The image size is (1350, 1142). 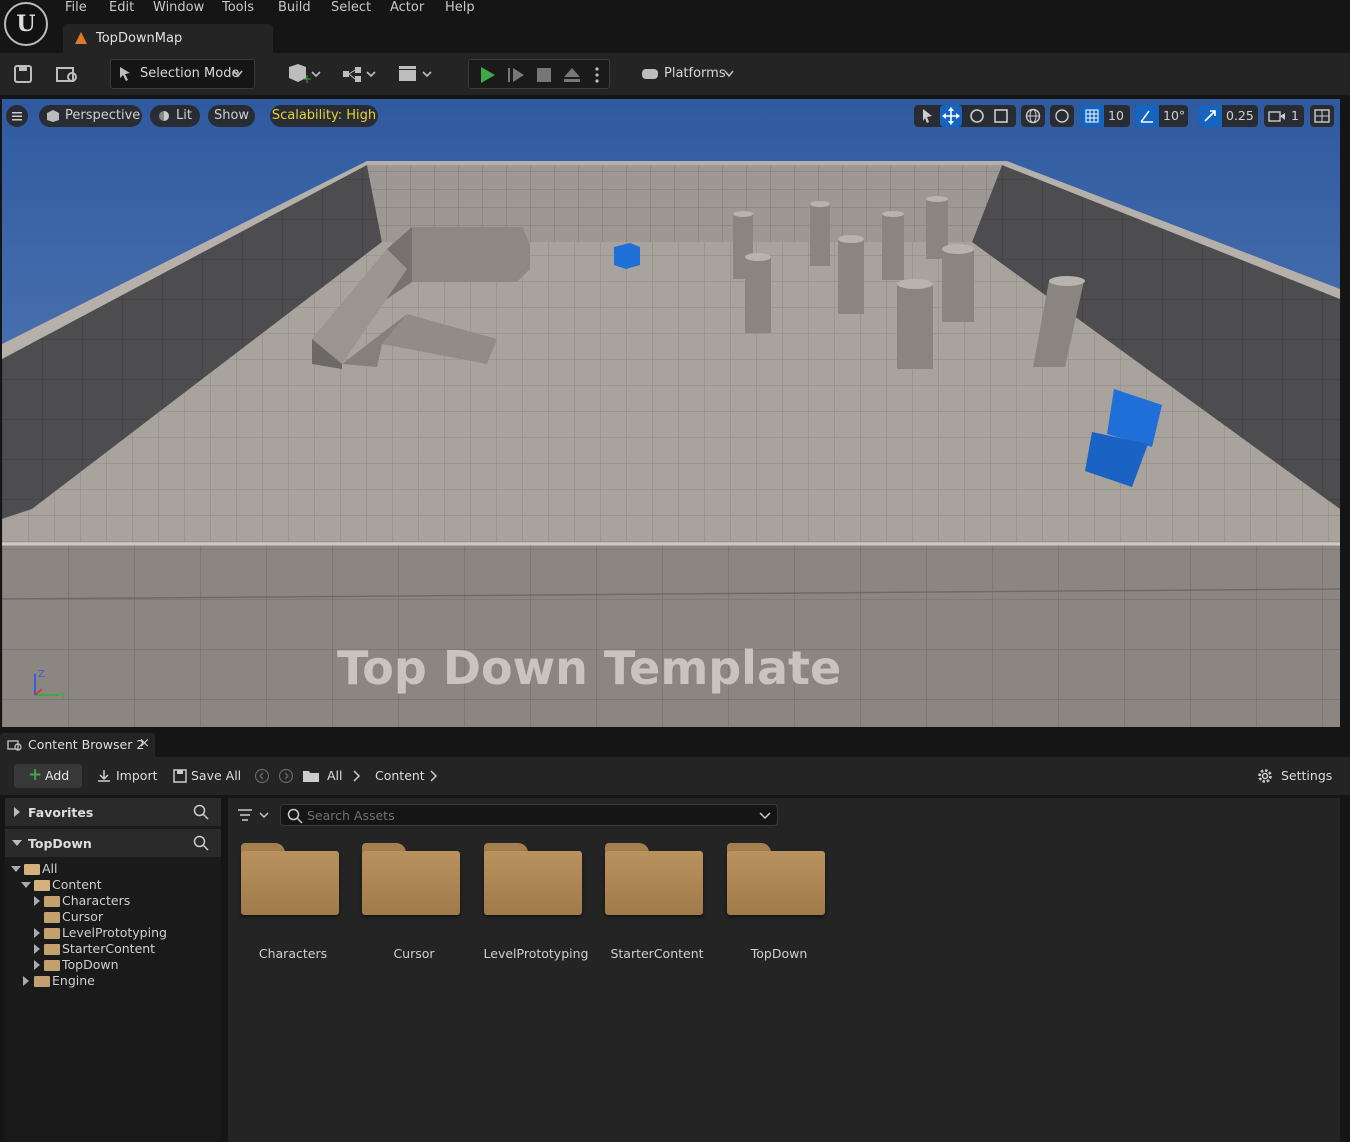 I want to click on world-local-icon, so click(x=1033, y=116).